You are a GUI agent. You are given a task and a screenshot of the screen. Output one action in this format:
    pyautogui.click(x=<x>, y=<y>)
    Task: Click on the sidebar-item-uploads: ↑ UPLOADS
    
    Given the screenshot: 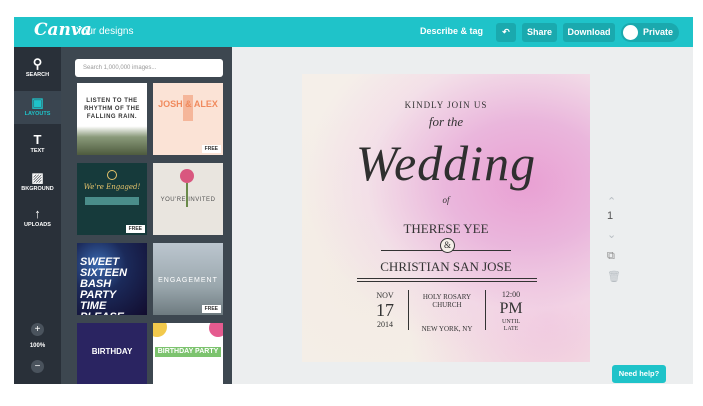 What is the action you would take?
    pyautogui.click(x=37, y=221)
    